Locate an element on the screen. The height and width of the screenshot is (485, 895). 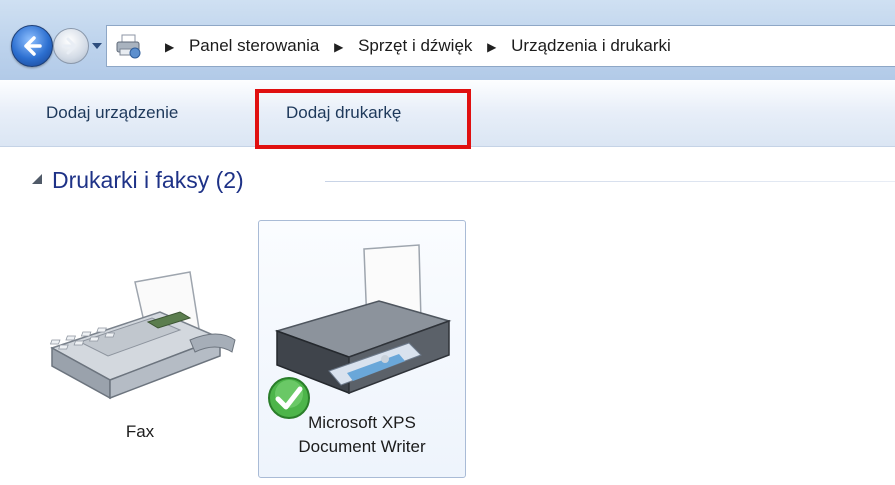
fax-icon is located at coordinates (142, 335).